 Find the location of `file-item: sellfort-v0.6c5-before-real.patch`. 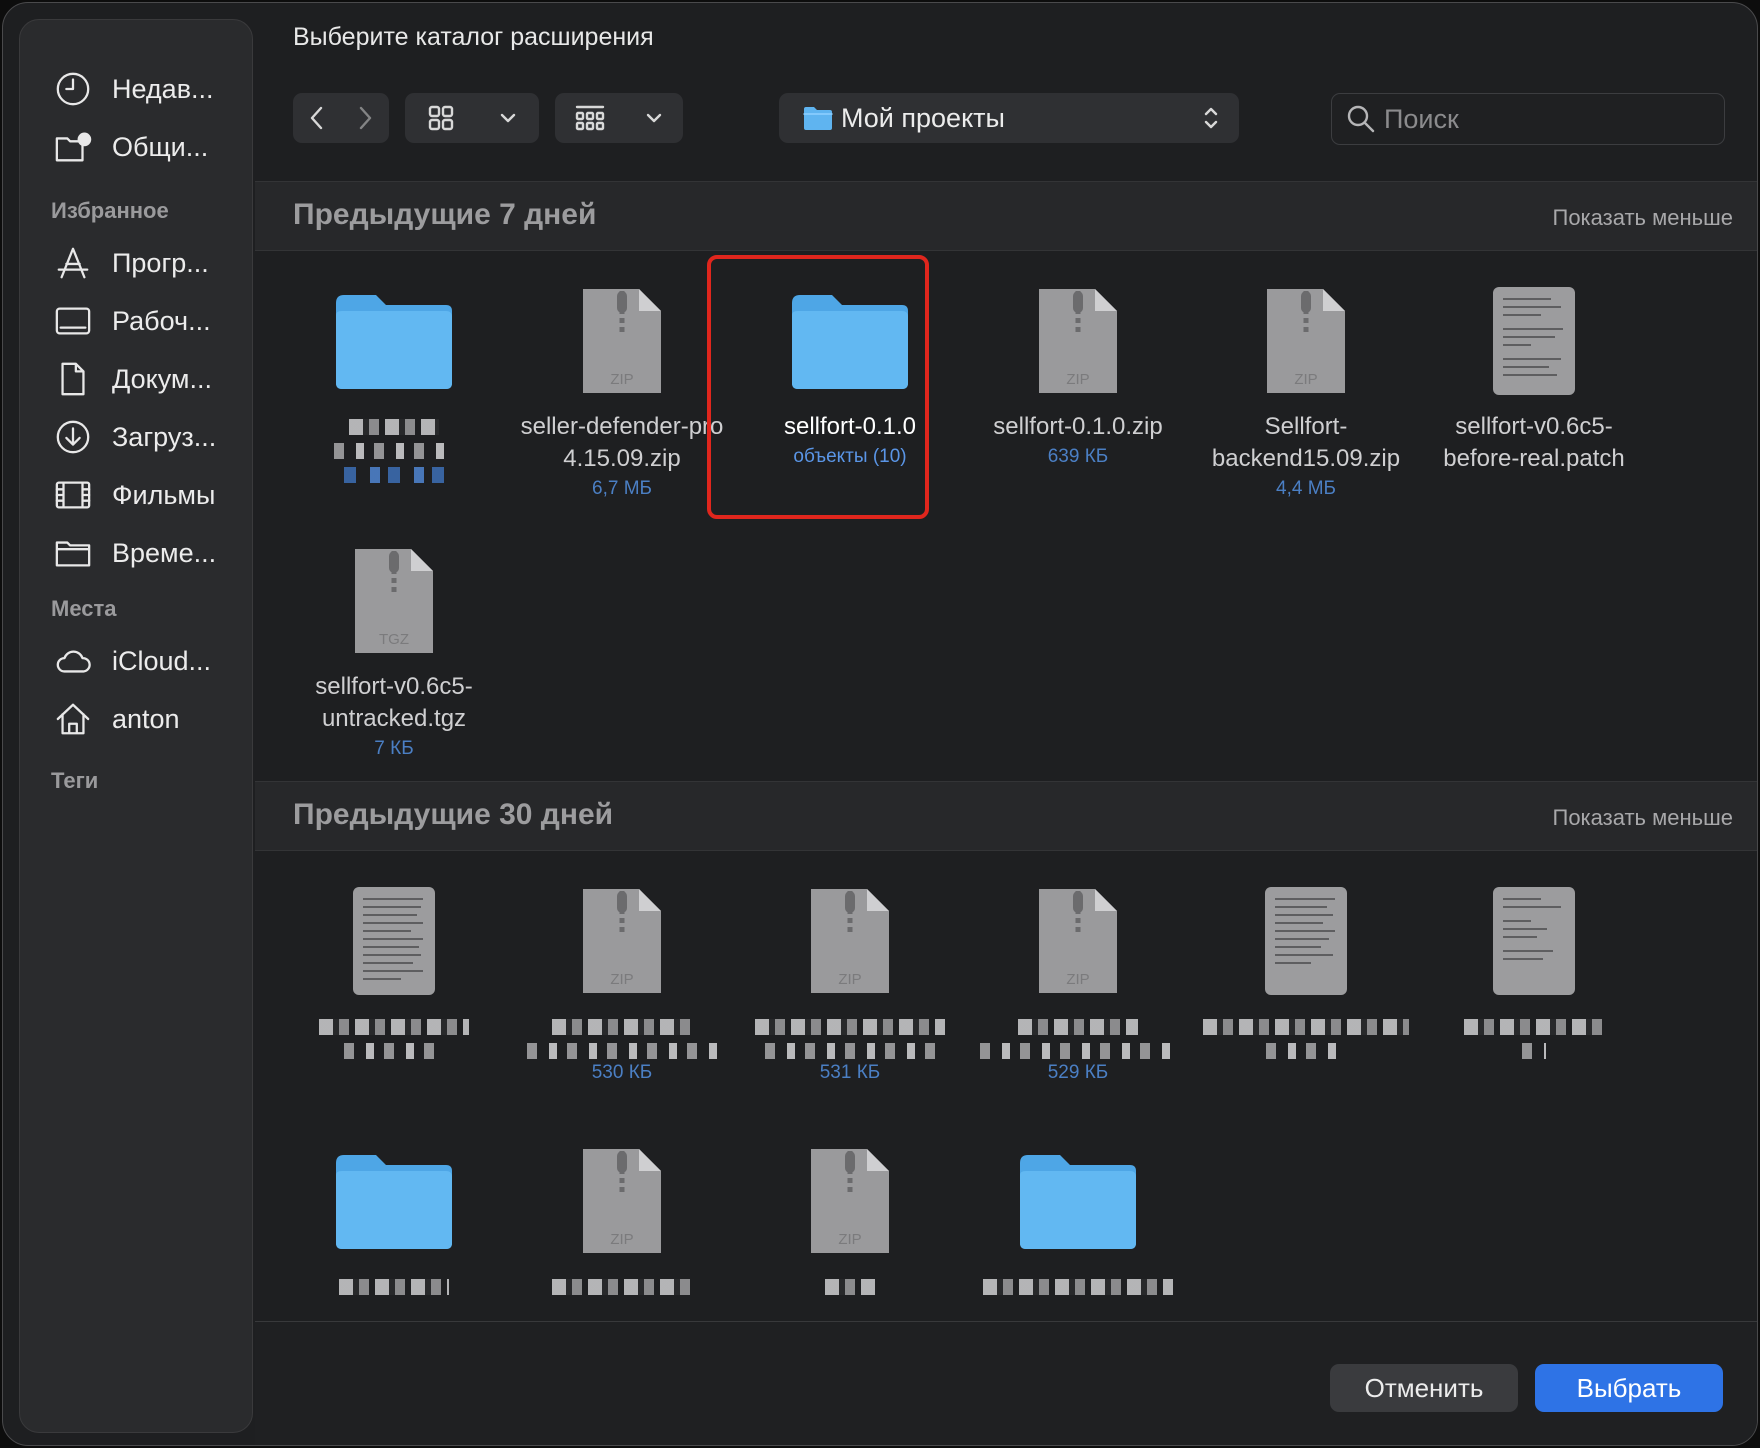

file-item: sellfort-v0.6c5-before-real.patch is located at coordinates (1534, 373).